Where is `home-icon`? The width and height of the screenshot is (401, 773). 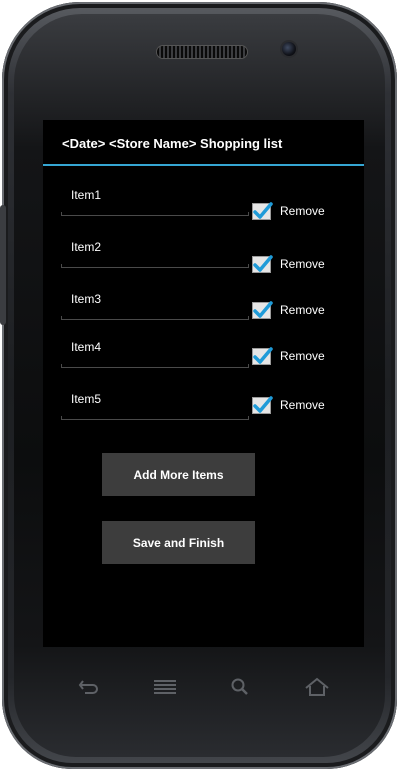 home-icon is located at coordinates (317, 687).